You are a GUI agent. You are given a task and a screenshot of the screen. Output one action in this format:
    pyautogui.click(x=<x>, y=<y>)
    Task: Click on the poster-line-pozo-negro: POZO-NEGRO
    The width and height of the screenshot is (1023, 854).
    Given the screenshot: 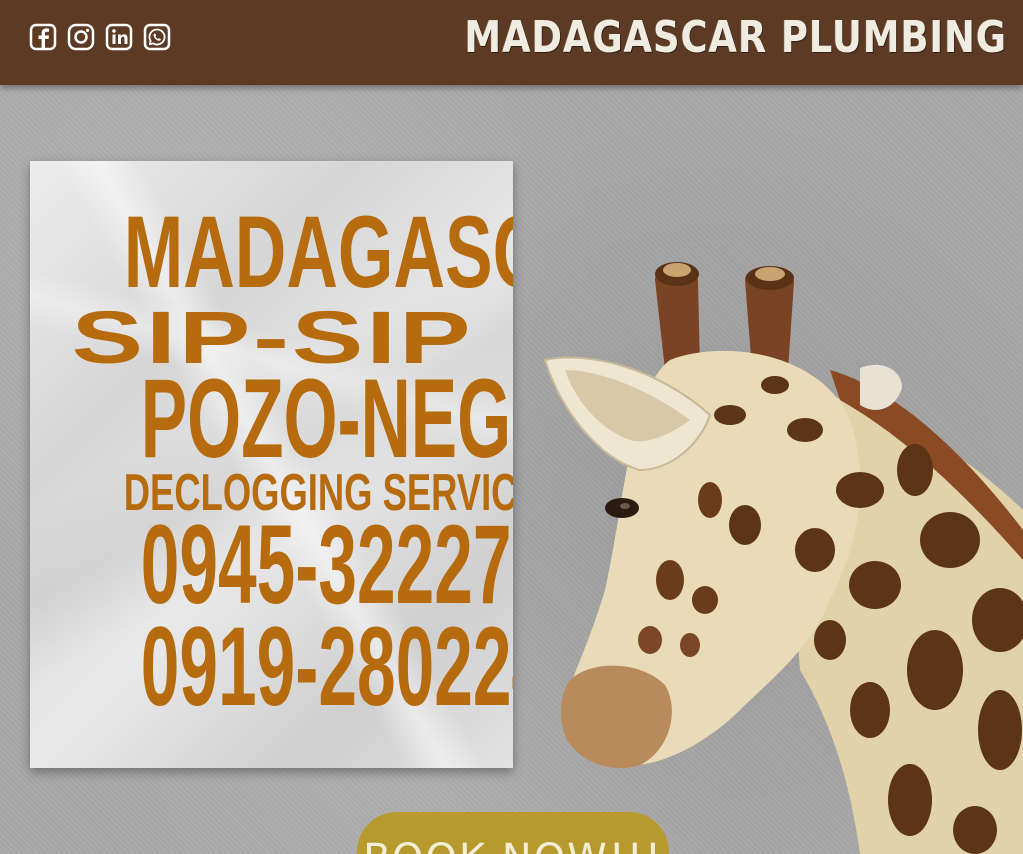 What is the action you would take?
    pyautogui.click(x=326, y=418)
    